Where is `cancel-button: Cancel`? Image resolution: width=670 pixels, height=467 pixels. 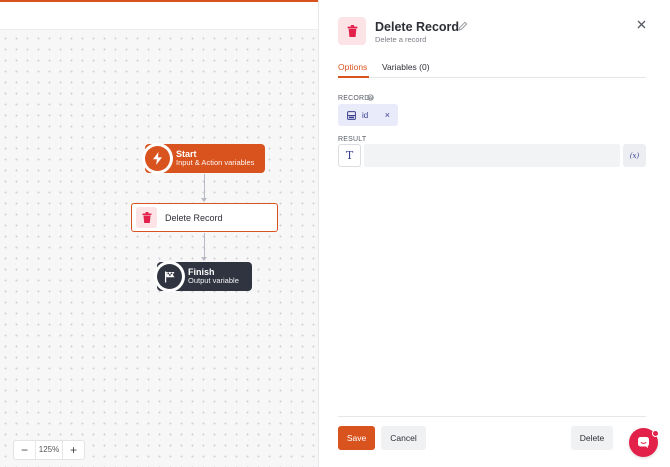 cancel-button: Cancel is located at coordinates (403, 438).